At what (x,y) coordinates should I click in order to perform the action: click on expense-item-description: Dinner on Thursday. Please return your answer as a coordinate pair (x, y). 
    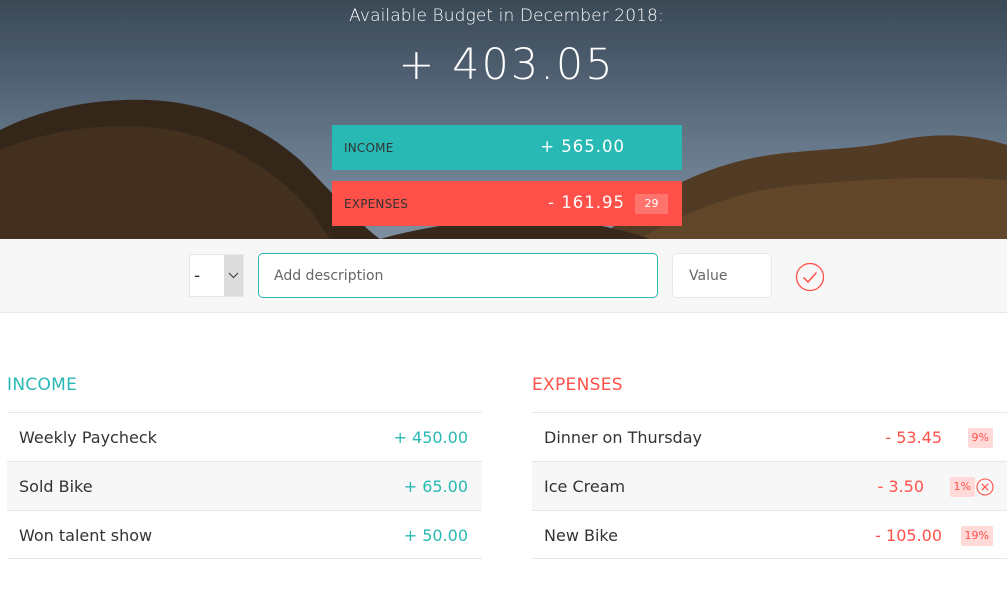
    Looking at the image, I should click on (623, 437).